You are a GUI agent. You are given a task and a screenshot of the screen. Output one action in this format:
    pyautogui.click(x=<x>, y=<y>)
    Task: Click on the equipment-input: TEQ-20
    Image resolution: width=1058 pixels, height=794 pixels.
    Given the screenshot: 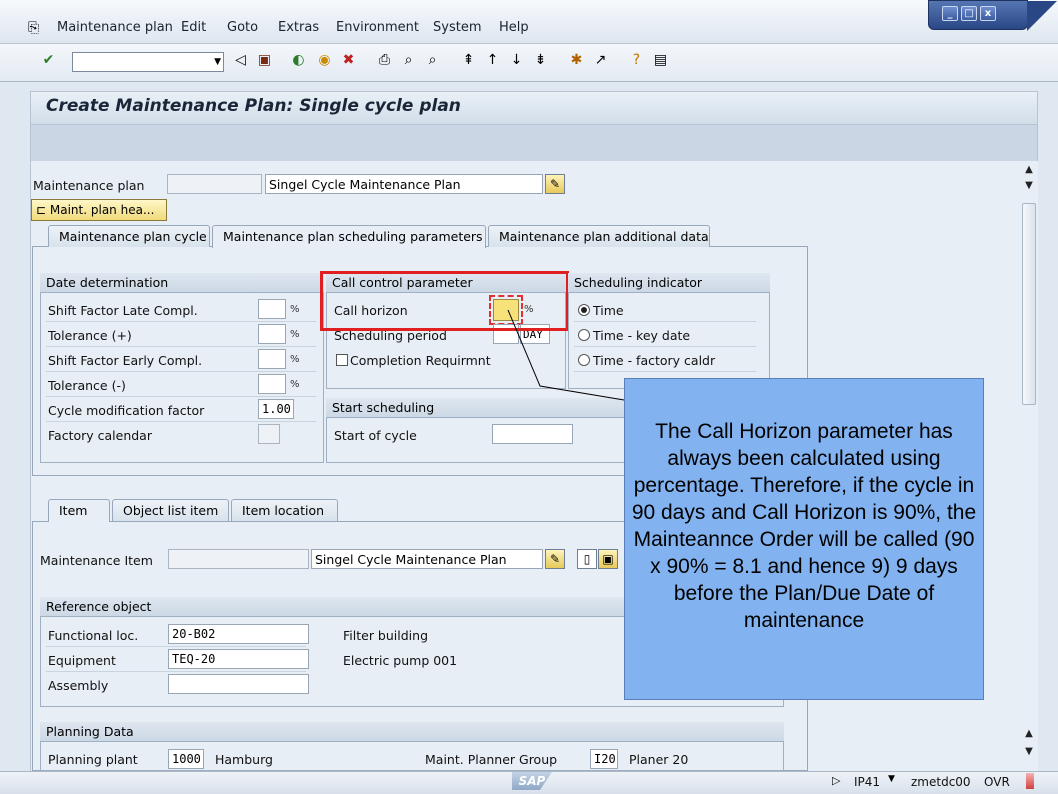 What is the action you would take?
    pyautogui.click(x=238, y=659)
    